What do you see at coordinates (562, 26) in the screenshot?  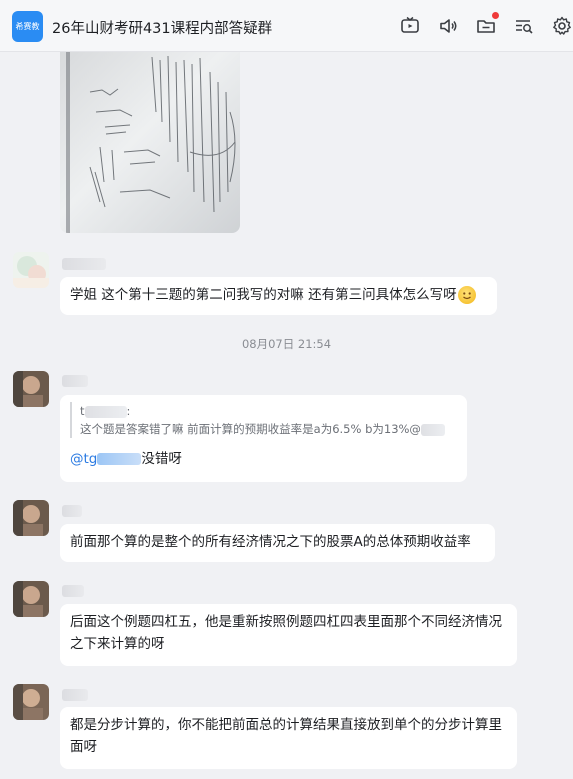 I see `gear-icon` at bounding box center [562, 26].